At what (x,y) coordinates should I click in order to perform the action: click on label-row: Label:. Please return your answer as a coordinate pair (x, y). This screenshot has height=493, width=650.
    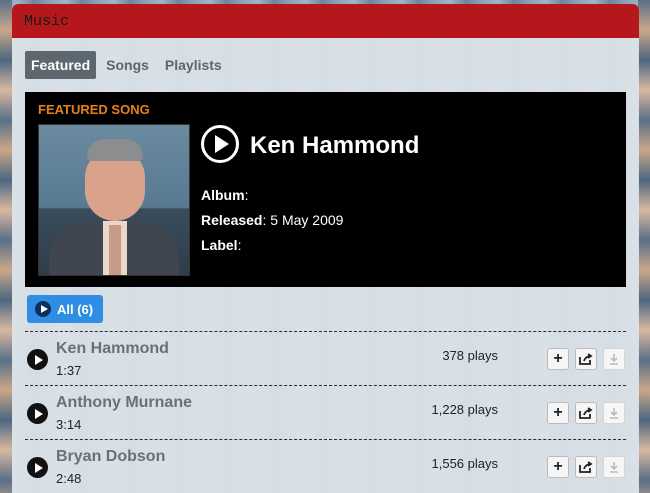
    Looking at the image, I should click on (221, 245).